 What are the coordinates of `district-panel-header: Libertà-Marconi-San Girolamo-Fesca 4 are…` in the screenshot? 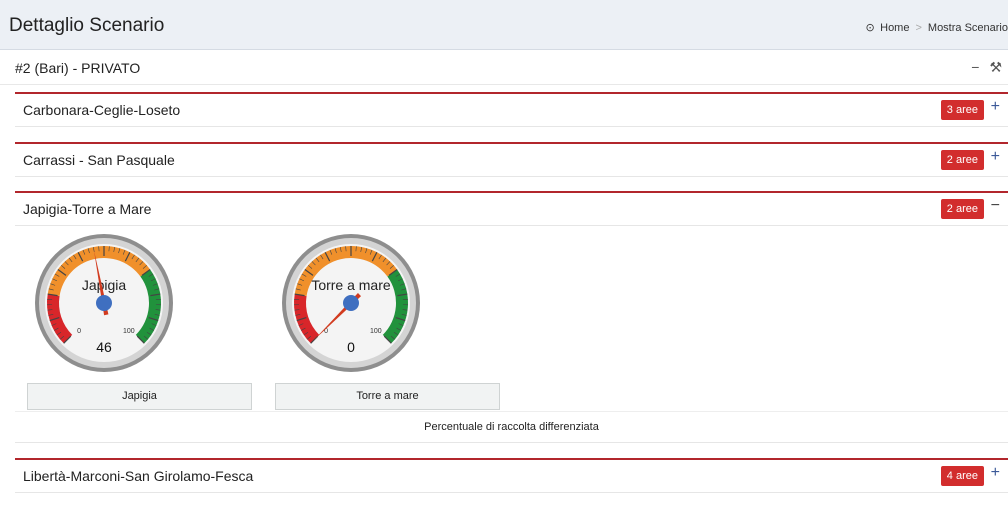 It's located at (511, 476).